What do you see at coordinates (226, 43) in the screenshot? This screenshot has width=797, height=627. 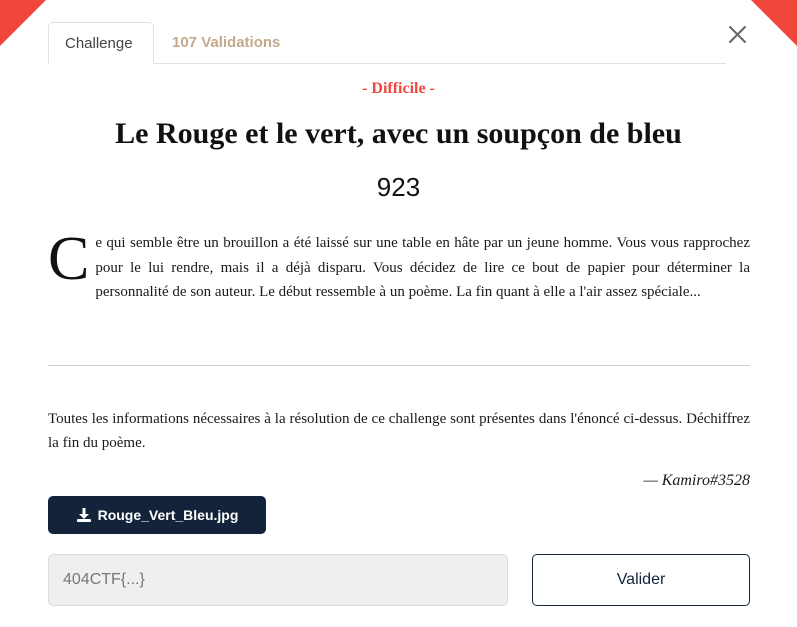 I see `tab-validations: 107 Validations` at bounding box center [226, 43].